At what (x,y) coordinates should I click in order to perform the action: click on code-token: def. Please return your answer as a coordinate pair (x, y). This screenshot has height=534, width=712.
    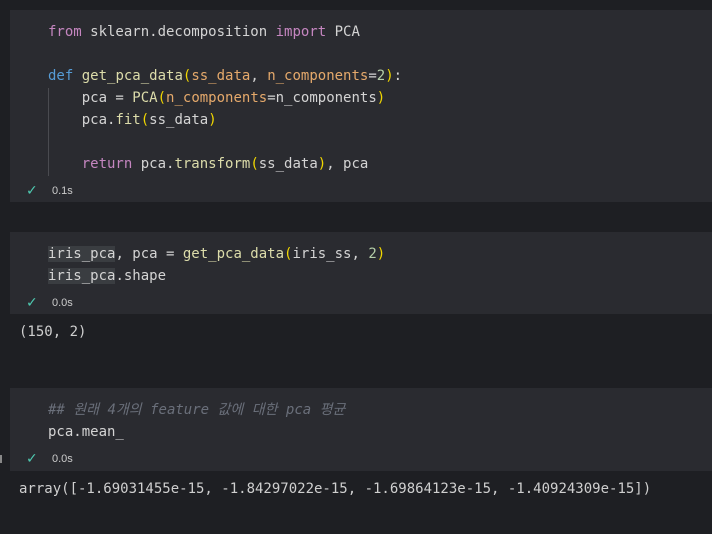
    Looking at the image, I should click on (61, 76).